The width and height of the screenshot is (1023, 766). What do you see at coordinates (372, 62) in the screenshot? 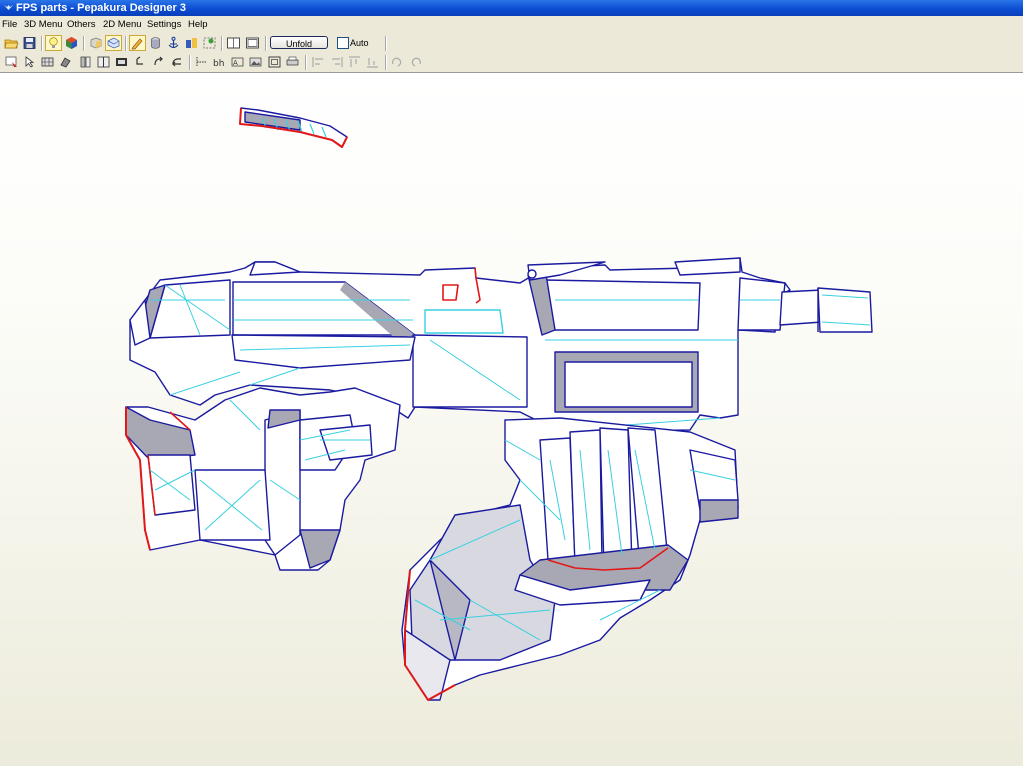
I see `align-bottom-icon` at bounding box center [372, 62].